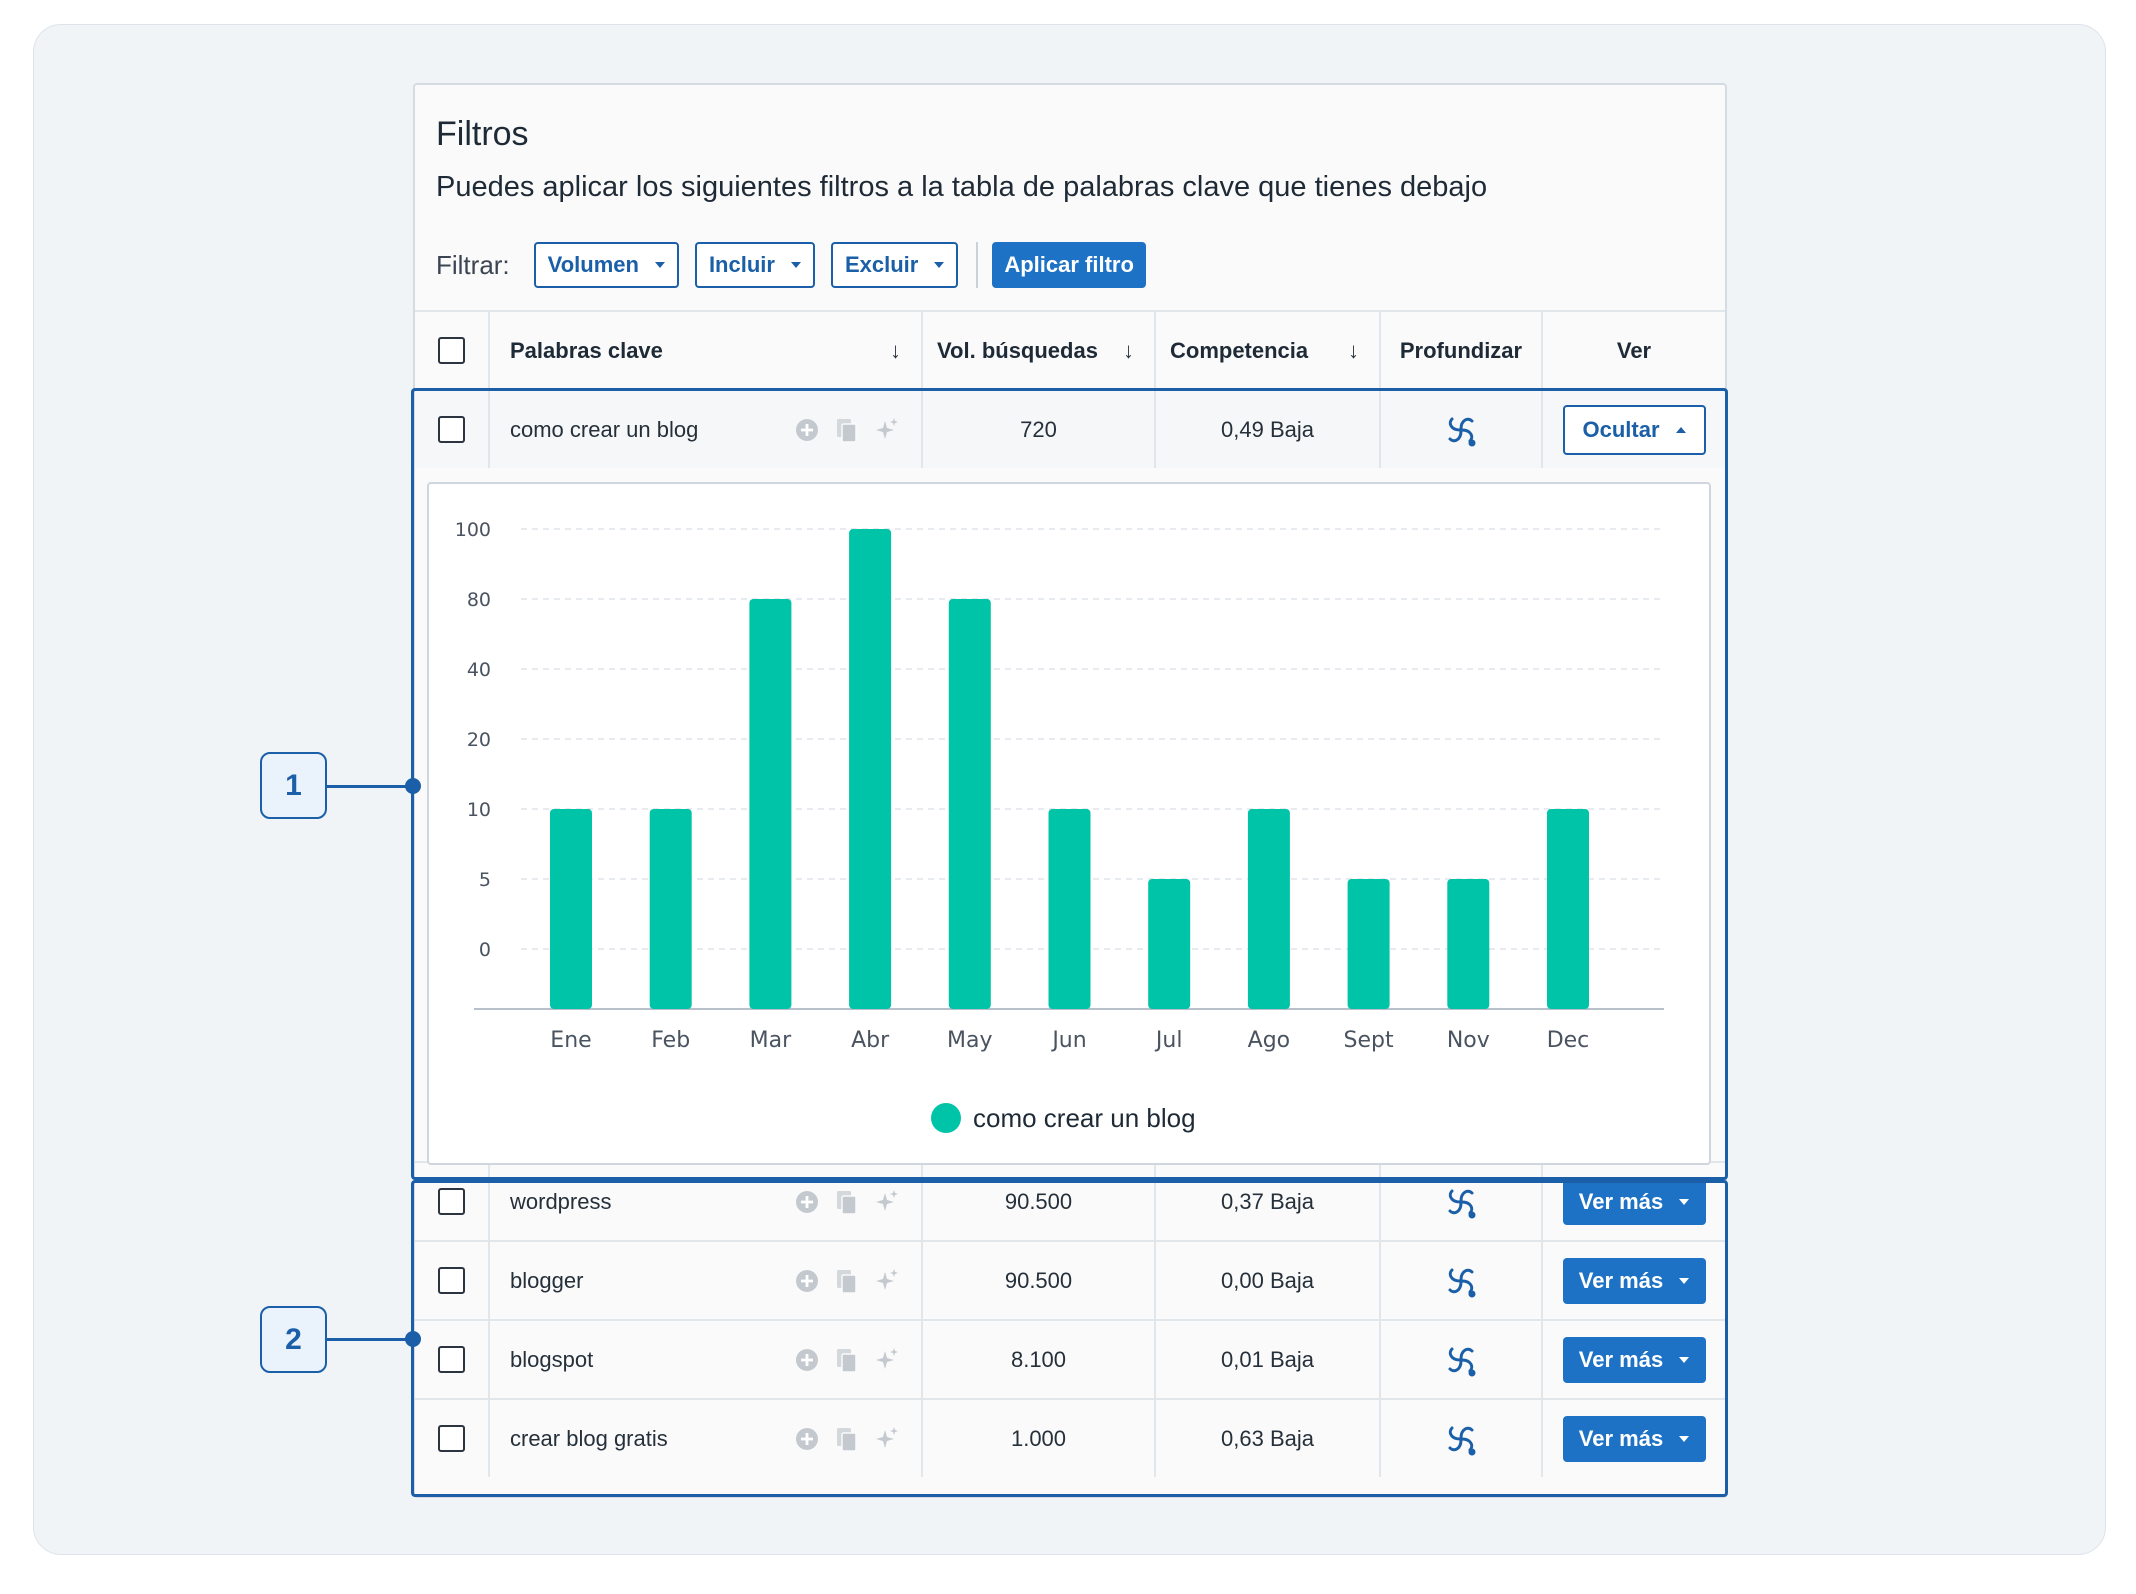 The width and height of the screenshot is (2136, 1594). Describe the element at coordinates (485, 880) in the screenshot. I see `y-tick-label: 5` at that location.